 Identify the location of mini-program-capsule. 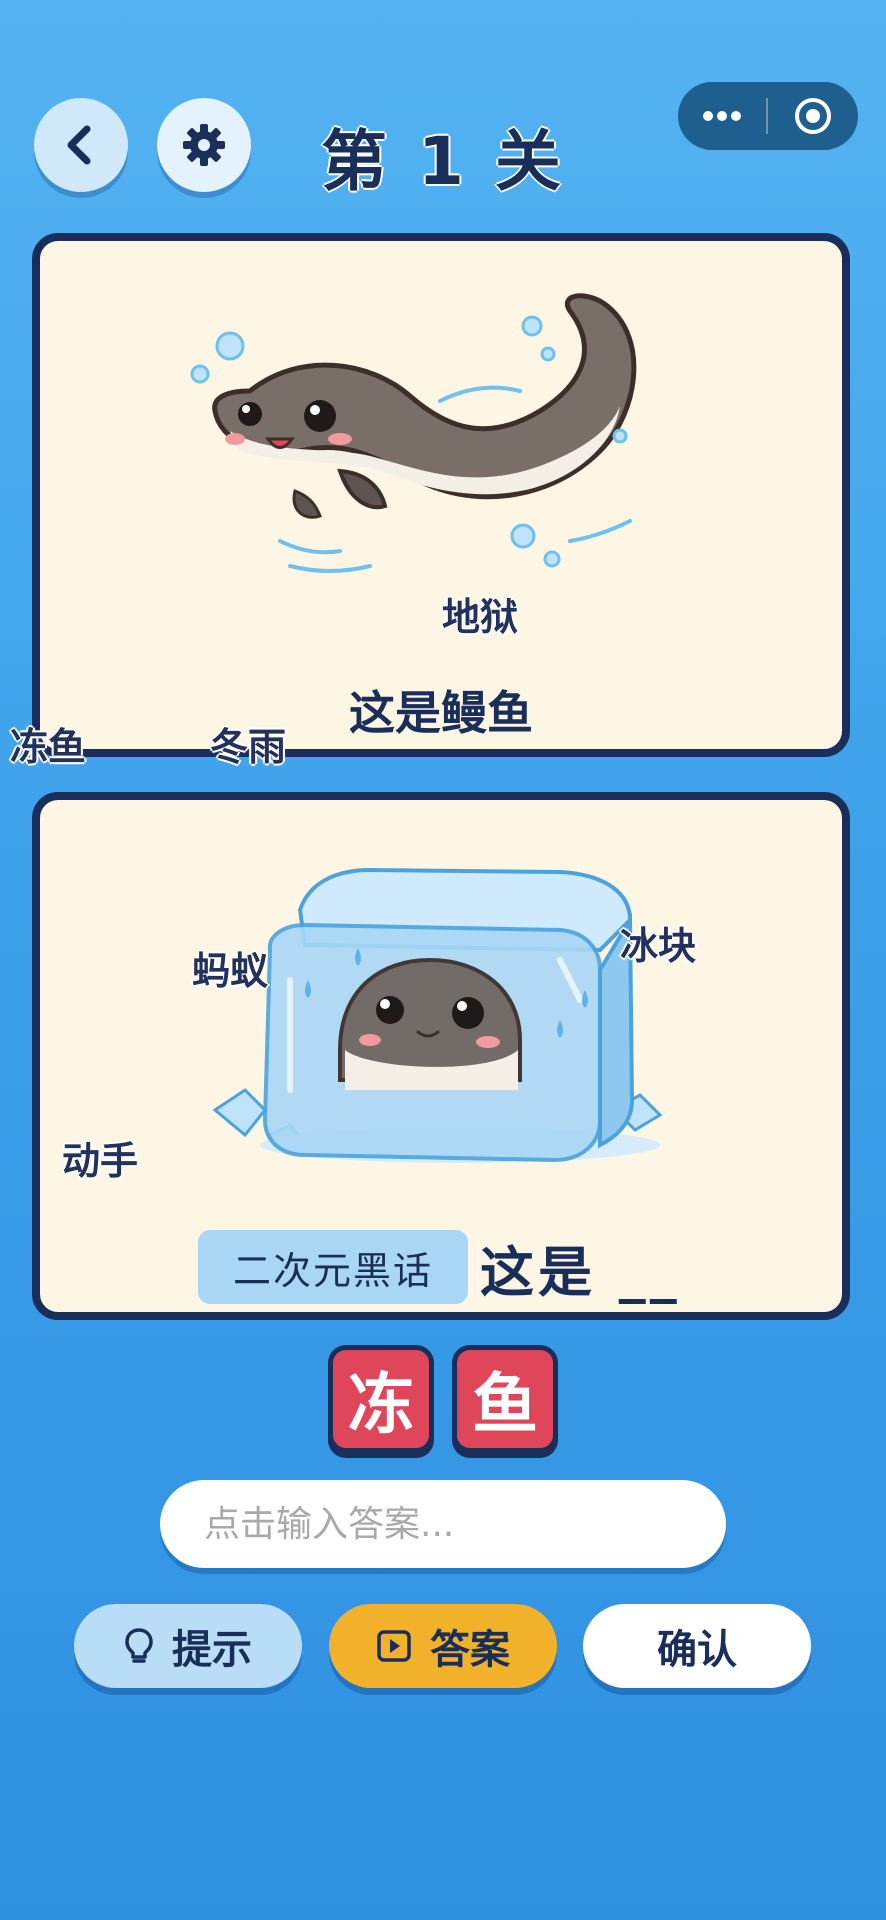
(768, 116).